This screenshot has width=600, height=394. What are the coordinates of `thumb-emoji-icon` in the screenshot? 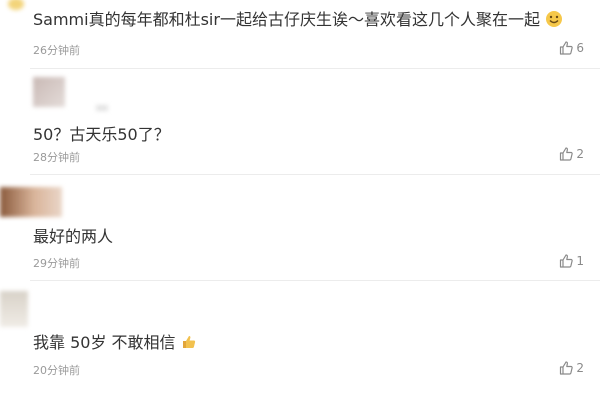 It's located at (189, 344).